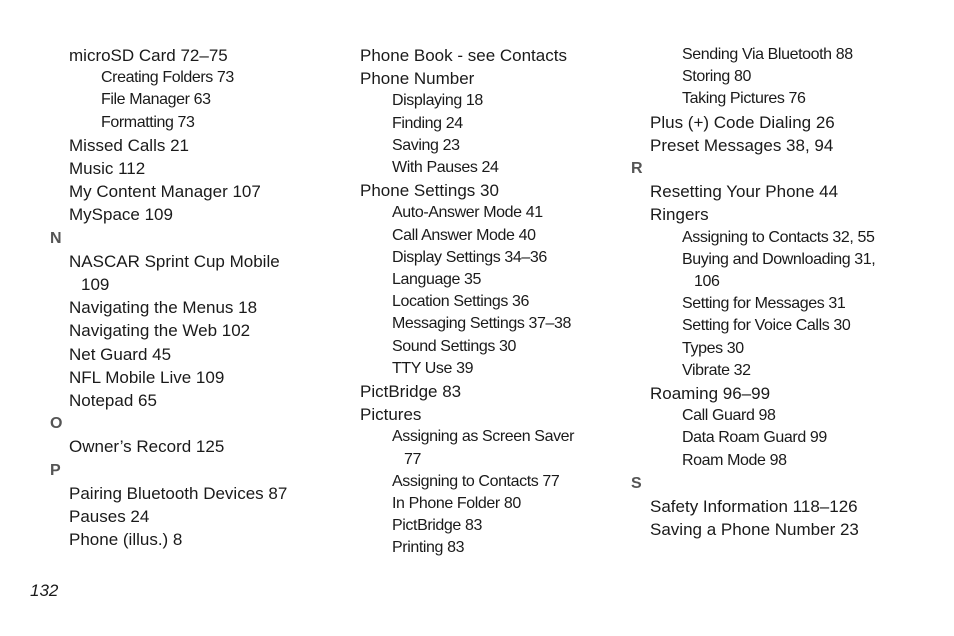  What do you see at coordinates (476, 481) in the screenshot?
I see `entry-text: Assigning to Contacts 77` at bounding box center [476, 481].